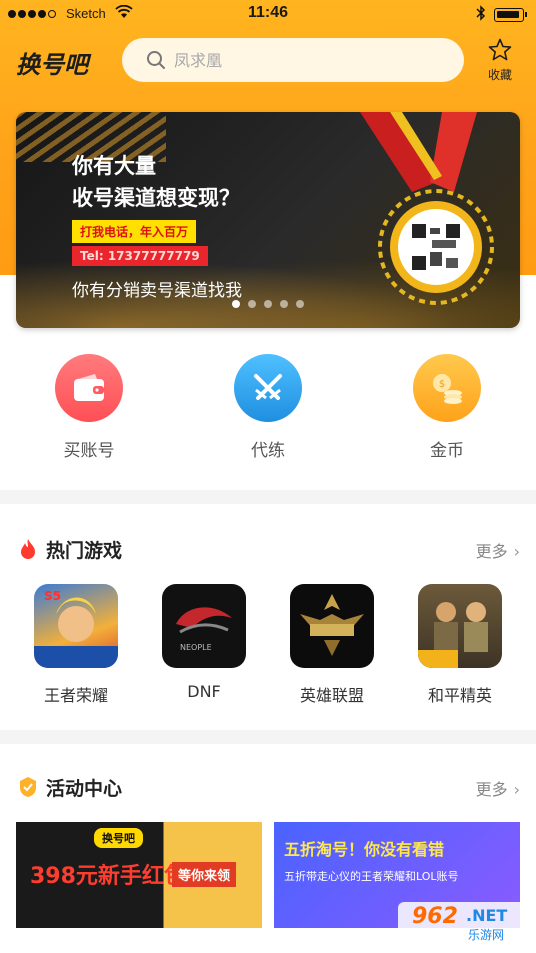 The image size is (536, 953). I want to click on favorite-button: 收藏, so click(500, 60).